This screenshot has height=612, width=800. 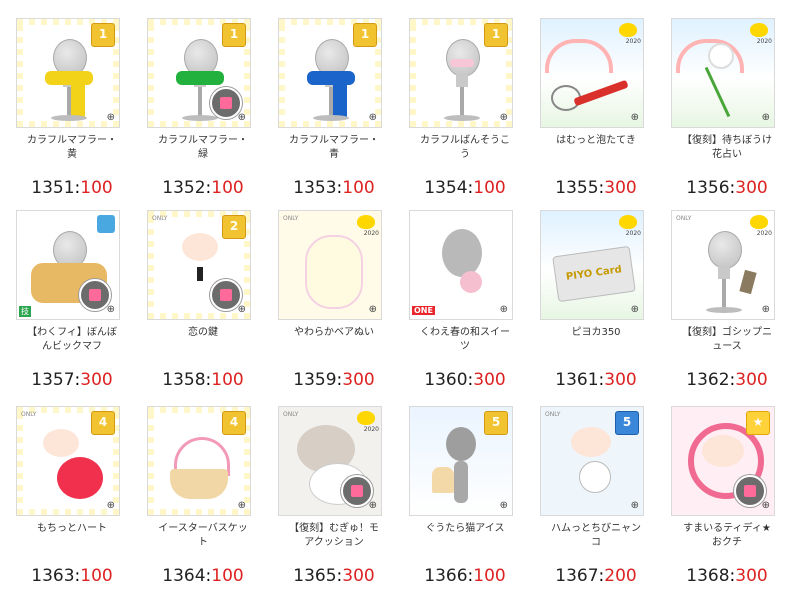 What do you see at coordinates (68, 461) in the screenshot?
I see `item-thumbnail: ONLY 4 ⊕` at bounding box center [68, 461].